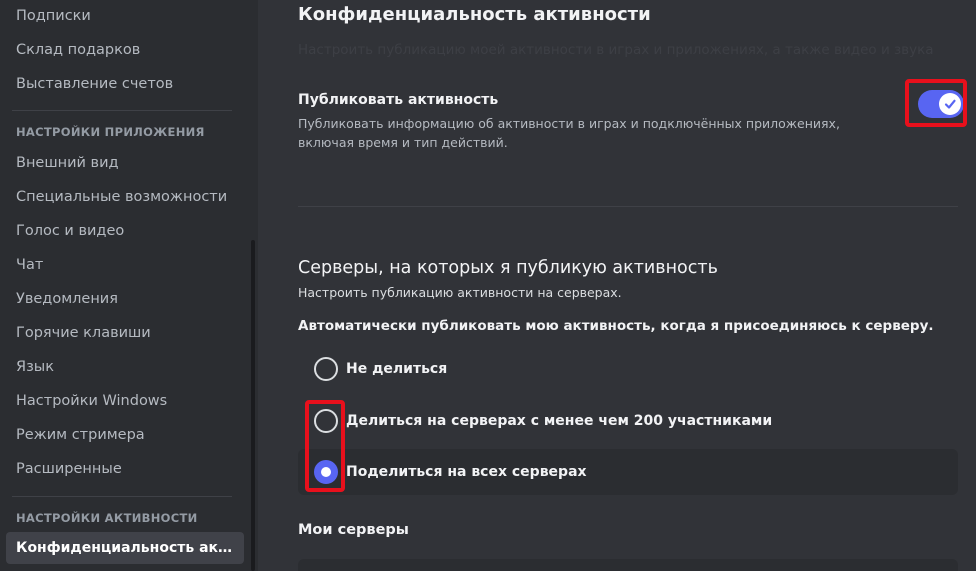 The width and height of the screenshot is (976, 571). Describe the element at coordinates (95, 84) in the screenshot. I see `sidebar-item-label: Выставление счетов` at that location.